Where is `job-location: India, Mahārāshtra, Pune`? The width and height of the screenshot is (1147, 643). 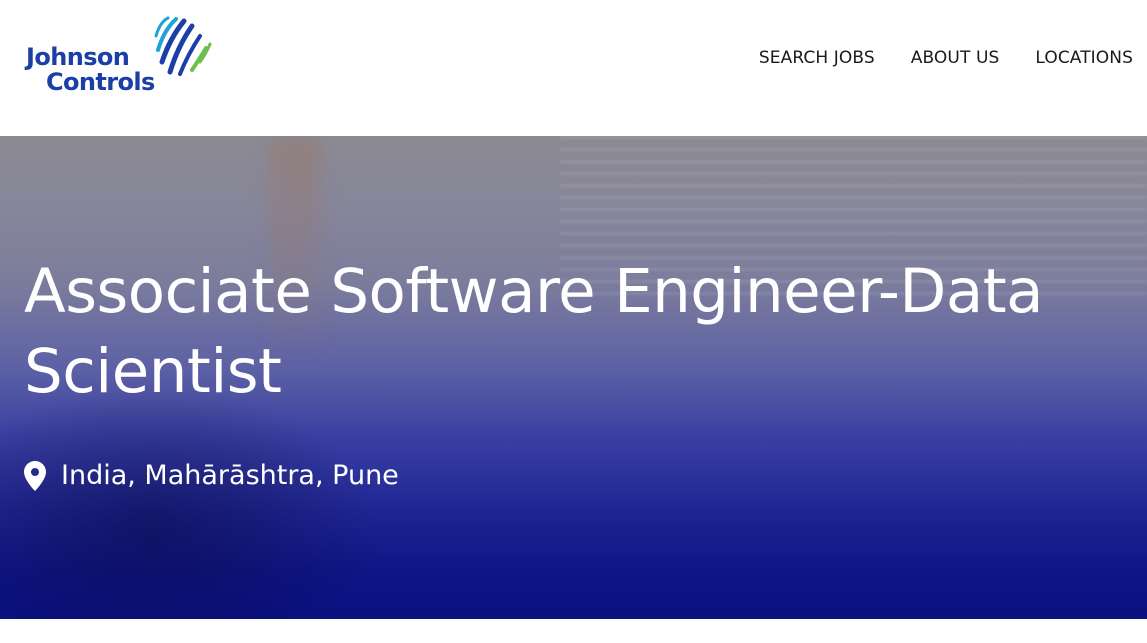 job-location: India, Mahārāshtra, Pune is located at coordinates (211, 475).